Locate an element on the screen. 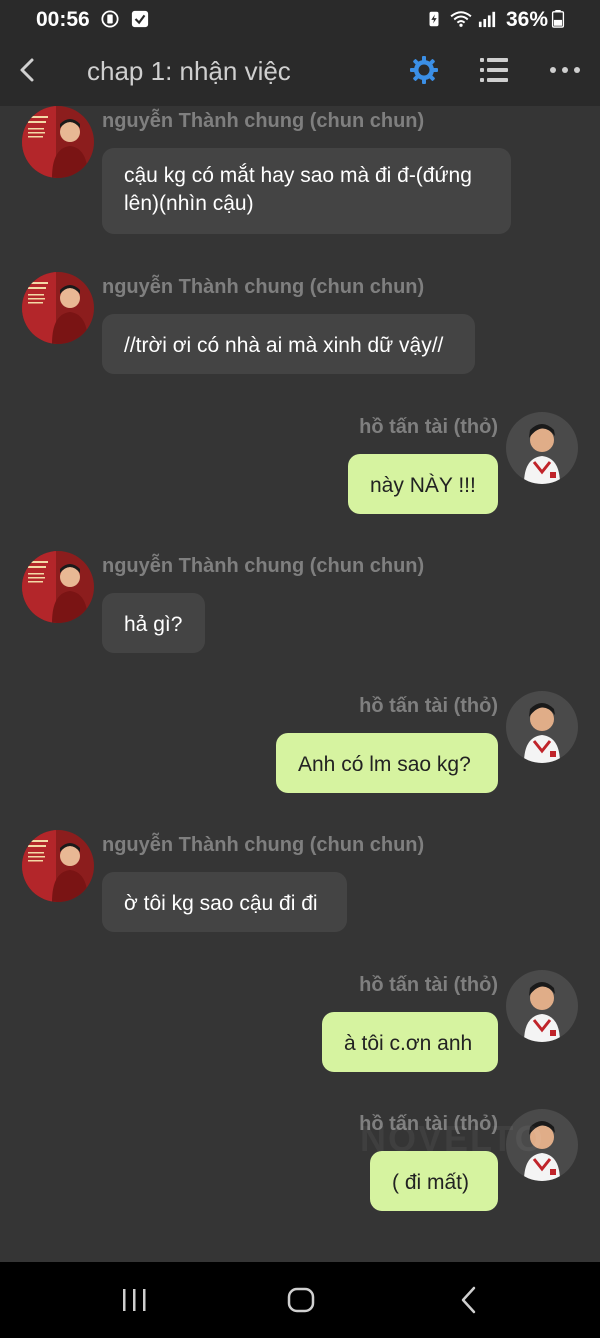  message-bubble: Anh có lm sao kg? is located at coordinates (387, 763).